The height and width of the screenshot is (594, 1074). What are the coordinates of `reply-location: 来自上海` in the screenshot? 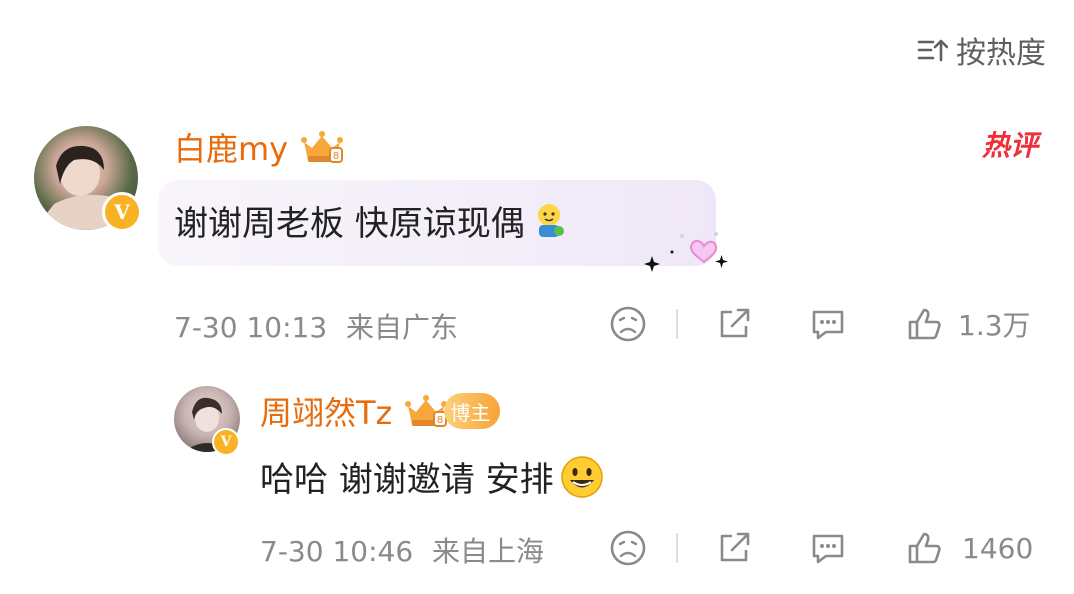 It's located at (488, 551).